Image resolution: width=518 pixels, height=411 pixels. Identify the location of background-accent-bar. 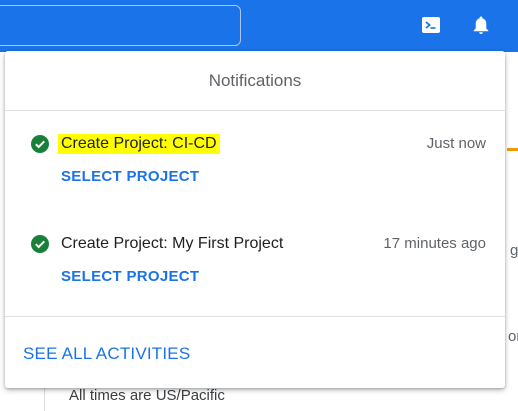
(512, 149).